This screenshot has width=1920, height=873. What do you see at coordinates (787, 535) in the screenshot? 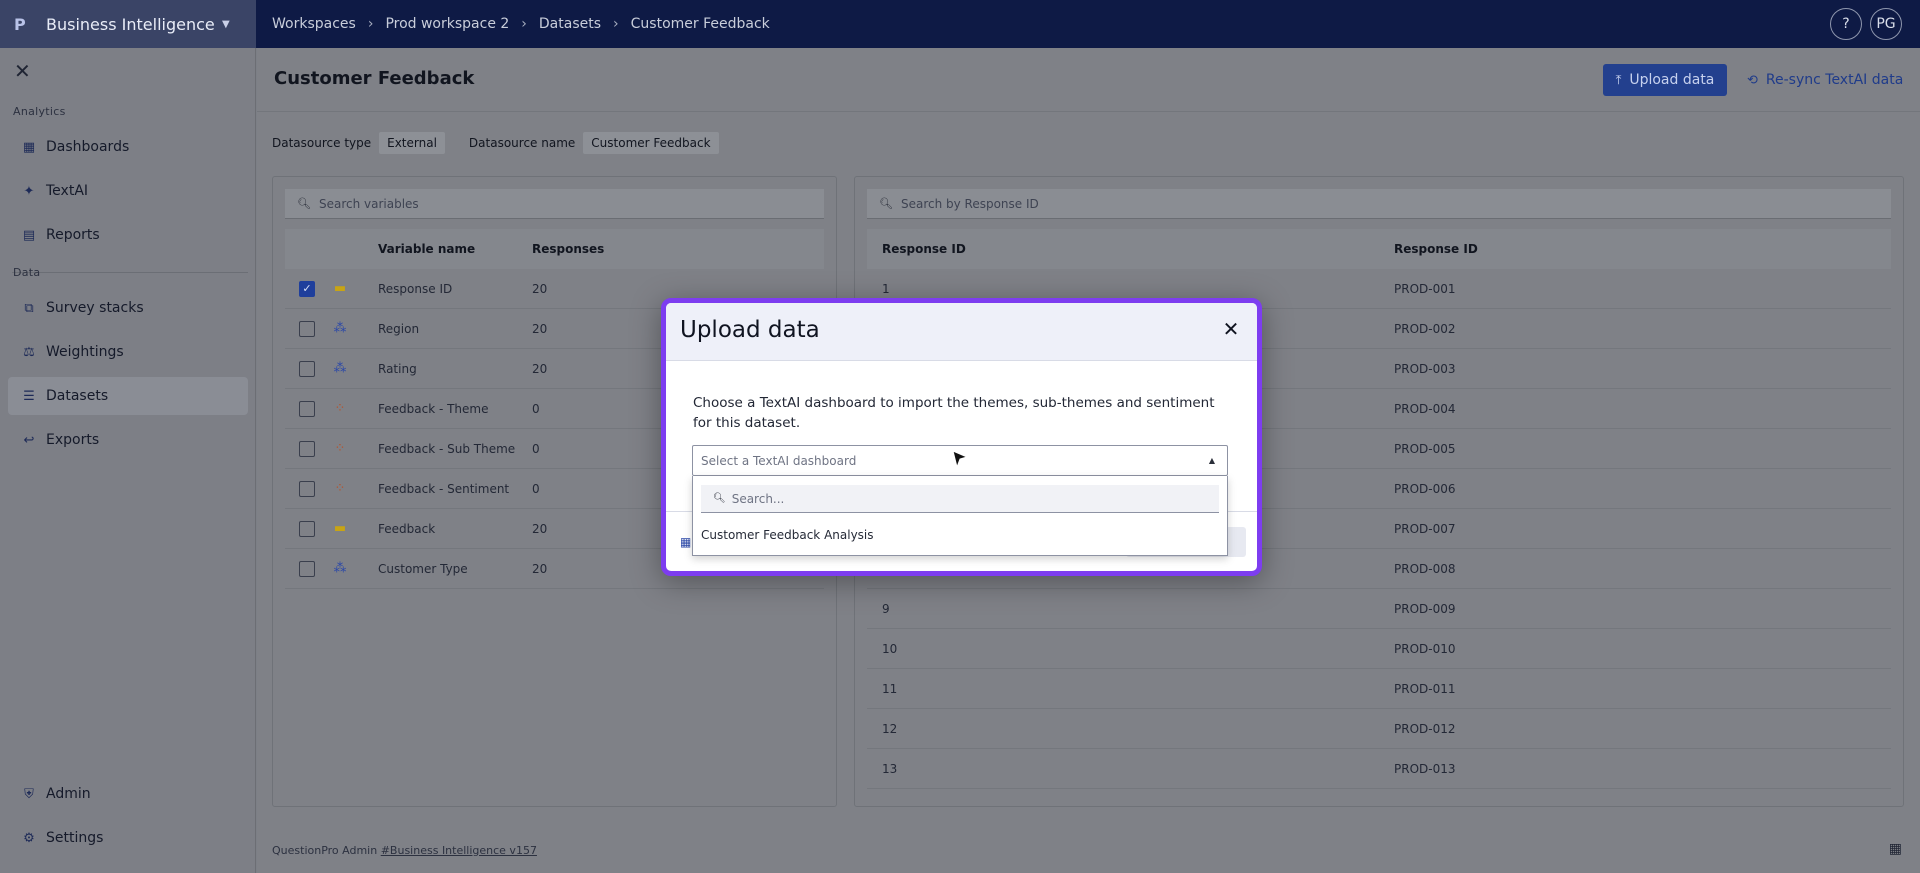
I see `dropdown-option: Customer Feedback Analysis` at bounding box center [787, 535].